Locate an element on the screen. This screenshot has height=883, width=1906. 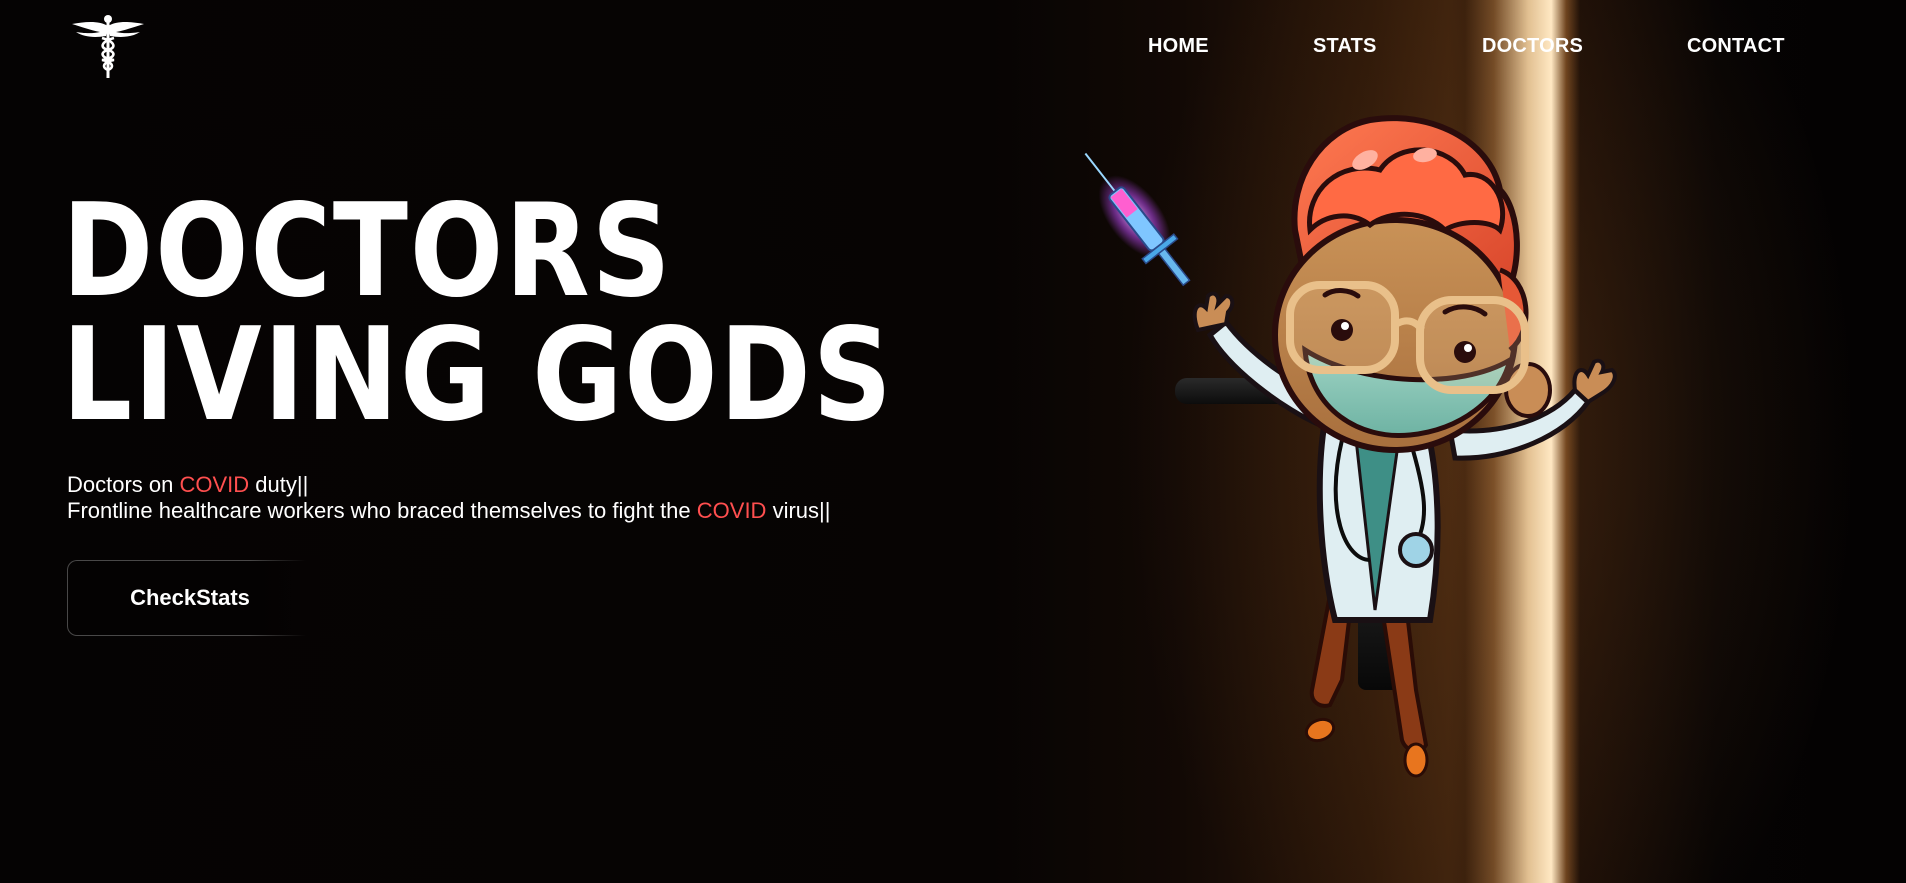
hero-title-line1: DOCTORS is located at coordinates (367, 251).